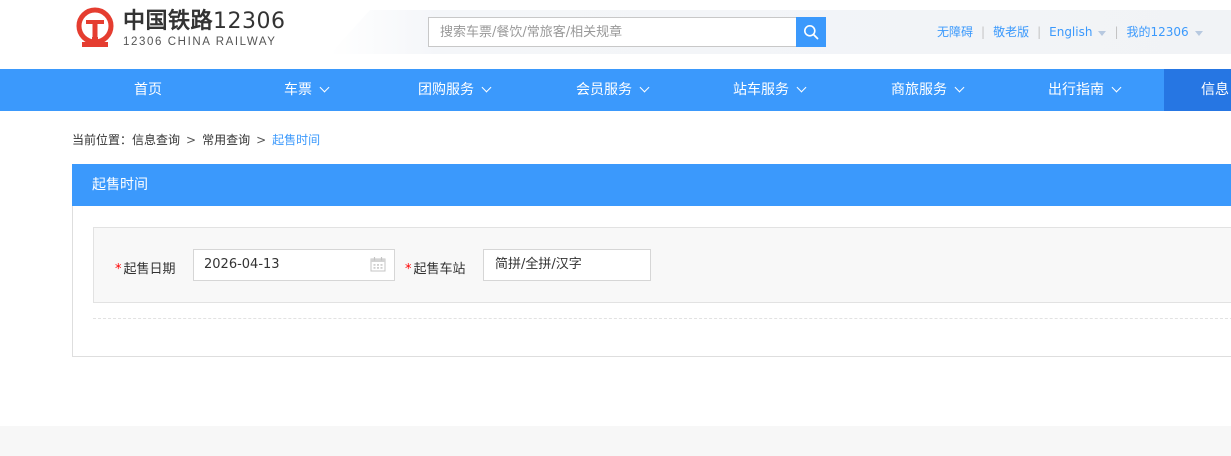 The height and width of the screenshot is (456, 1231). I want to click on breadcrumb-prefix: 当前位置：, so click(102, 140).